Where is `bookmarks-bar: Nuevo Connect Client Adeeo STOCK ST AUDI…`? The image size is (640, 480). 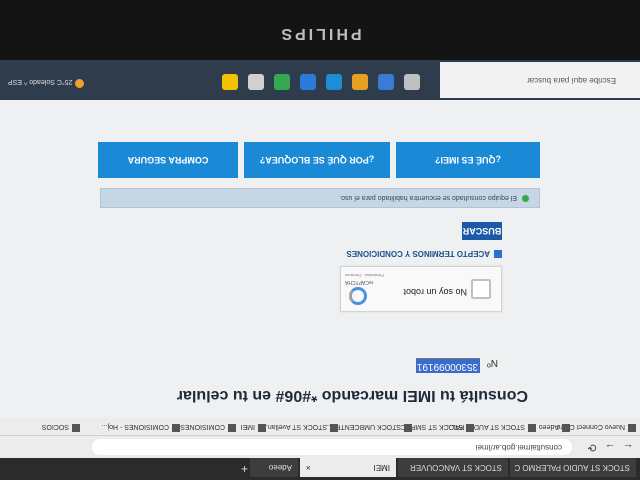
bookmarks-bar: Nuevo Connect Client Adeeo STOCK ST AUDI… is located at coordinates (320, 426).